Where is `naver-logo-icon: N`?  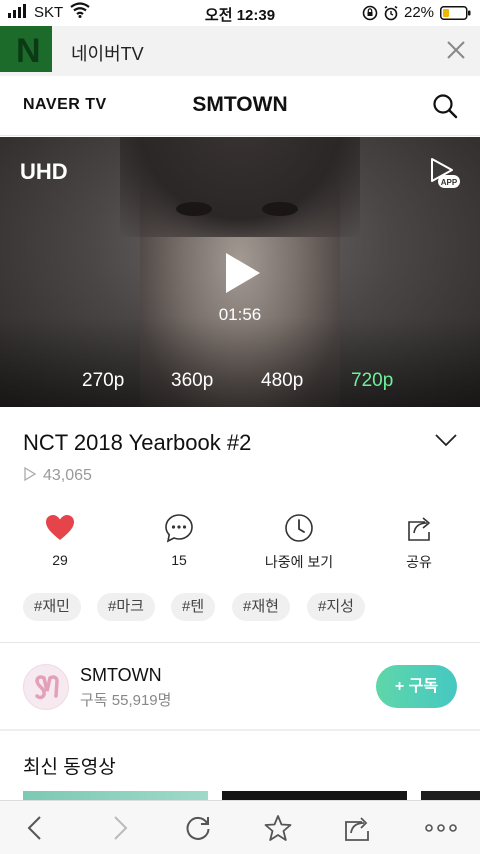 naver-logo-icon: N is located at coordinates (26, 49).